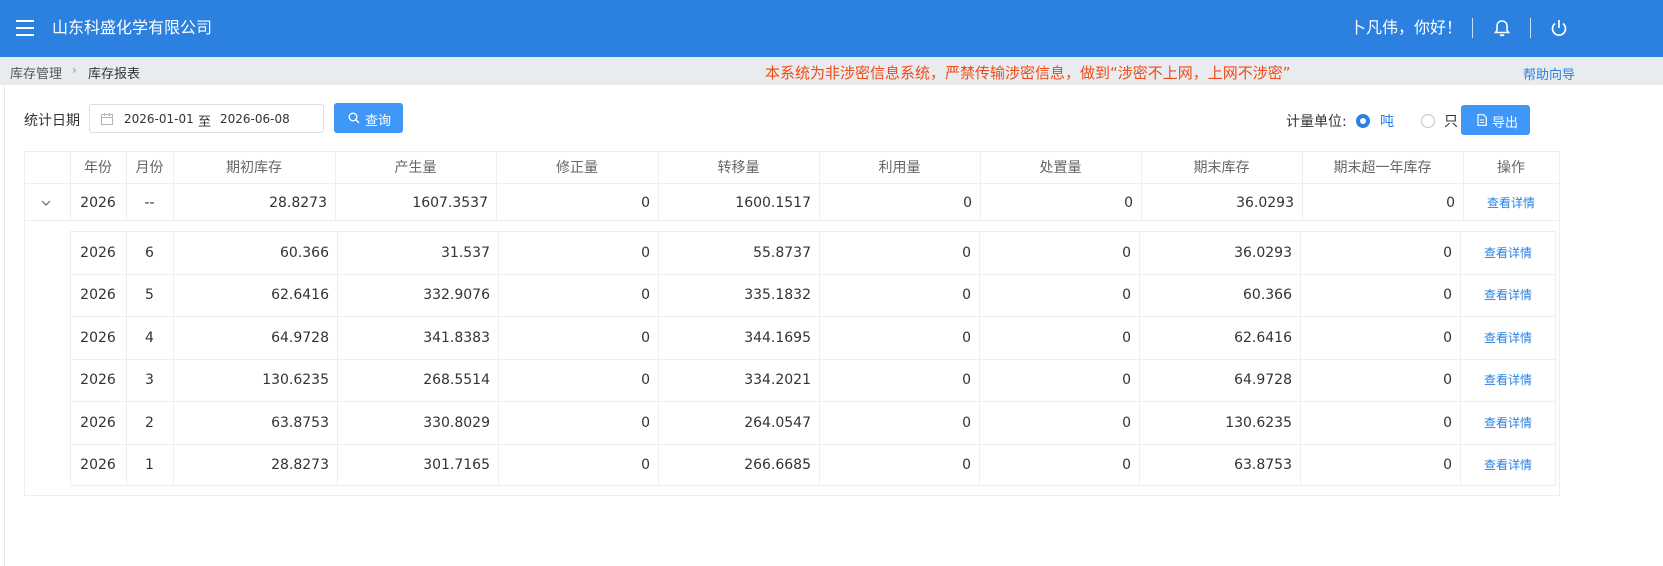 The height and width of the screenshot is (566, 1663). I want to click on detail-row-month: 4, so click(149, 338).